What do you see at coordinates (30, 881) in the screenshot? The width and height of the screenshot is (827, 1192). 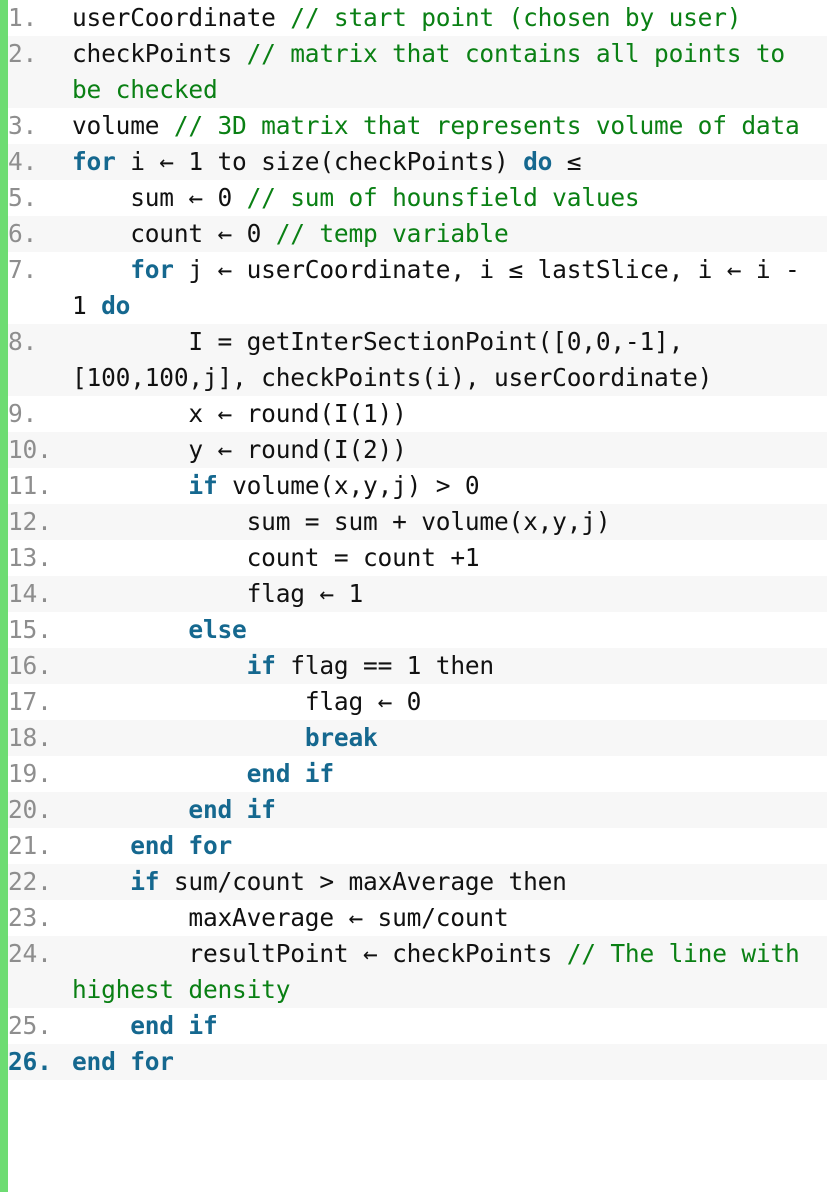 I see `line-number: 22.` at bounding box center [30, 881].